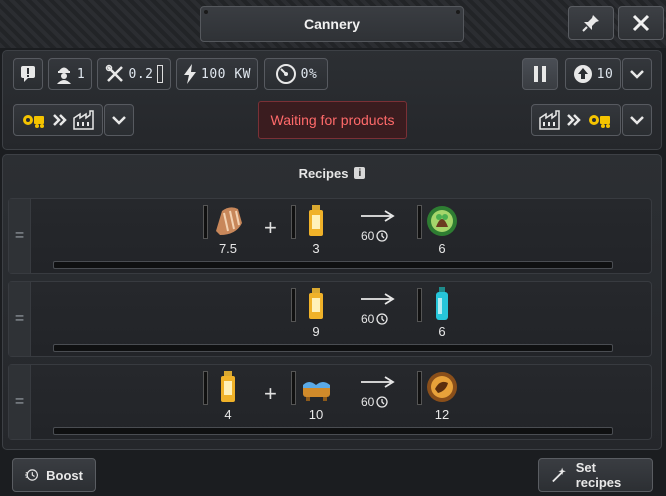 The width and height of the screenshot is (666, 496). I want to click on pause-icon, so click(540, 74).